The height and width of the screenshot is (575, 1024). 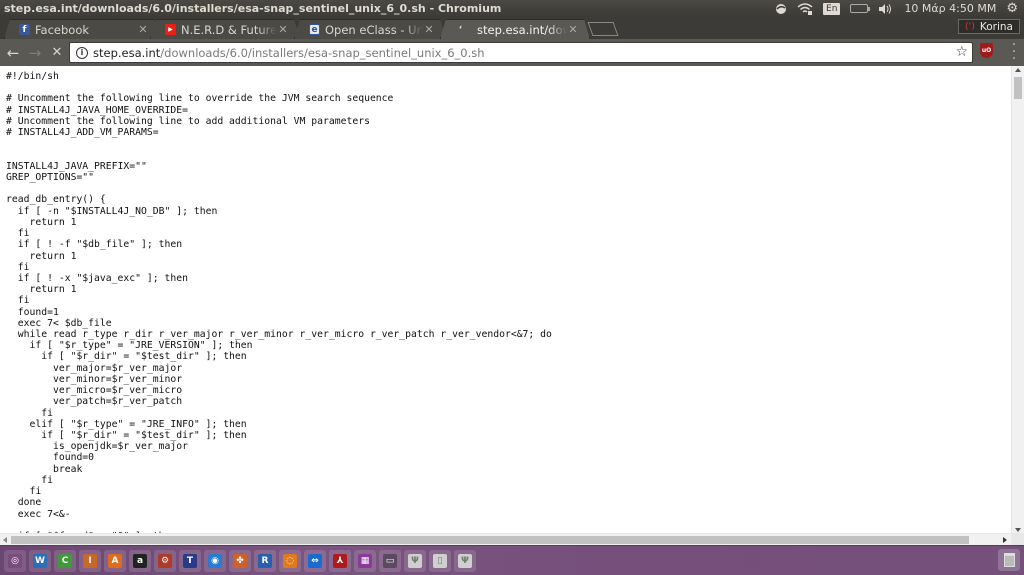 I want to click on texmaker-icon: T, so click(x=190, y=560).